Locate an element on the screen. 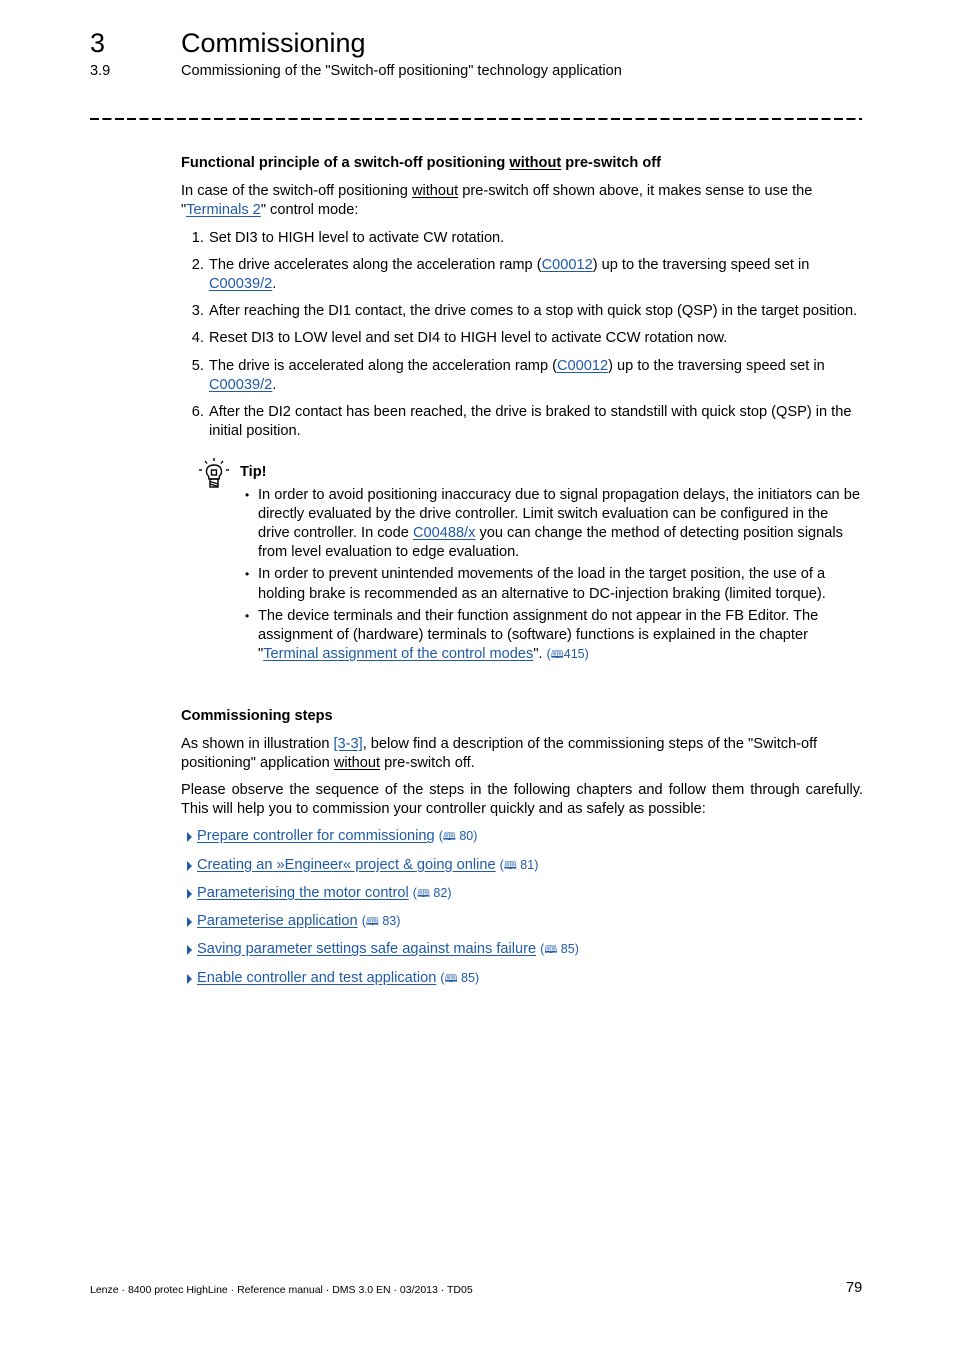 This screenshot has height=1350, width=954. page-ref-number: 82 is located at coordinates (440, 892).